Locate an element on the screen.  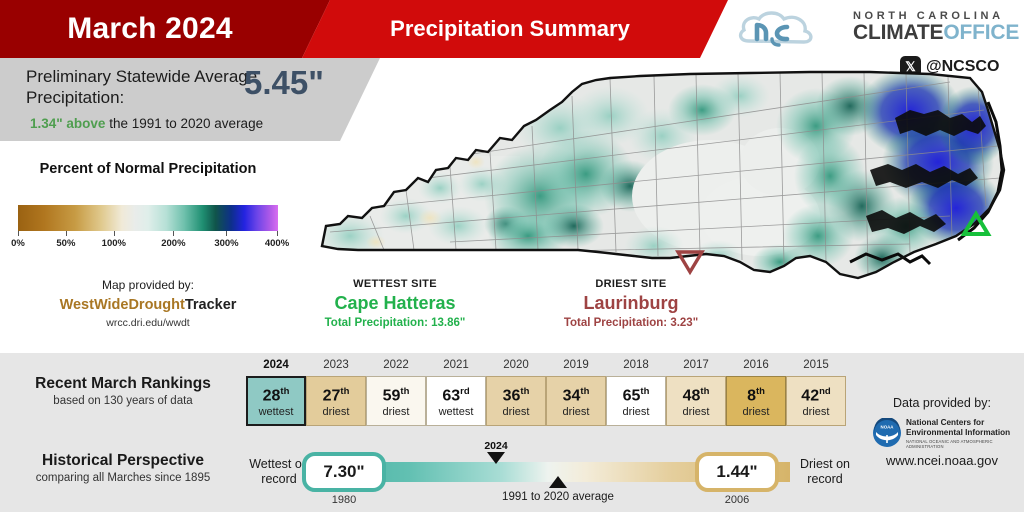
provider-name-part-b: Tracker is located at coordinates (210, 305).